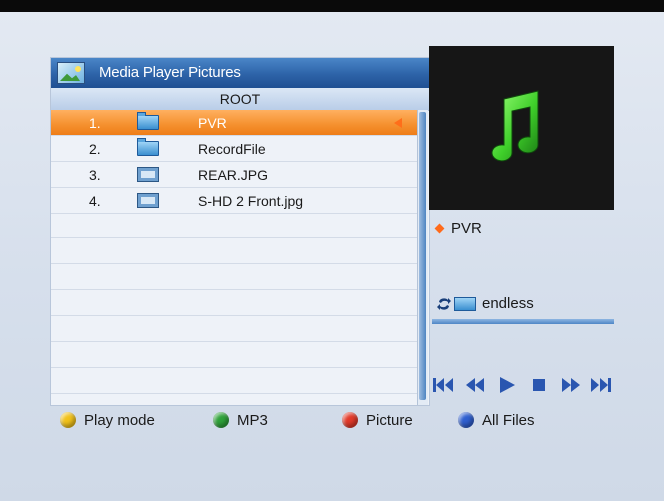 The height and width of the screenshot is (501, 664). What do you see at coordinates (507, 385) in the screenshot?
I see `play-icon` at bounding box center [507, 385].